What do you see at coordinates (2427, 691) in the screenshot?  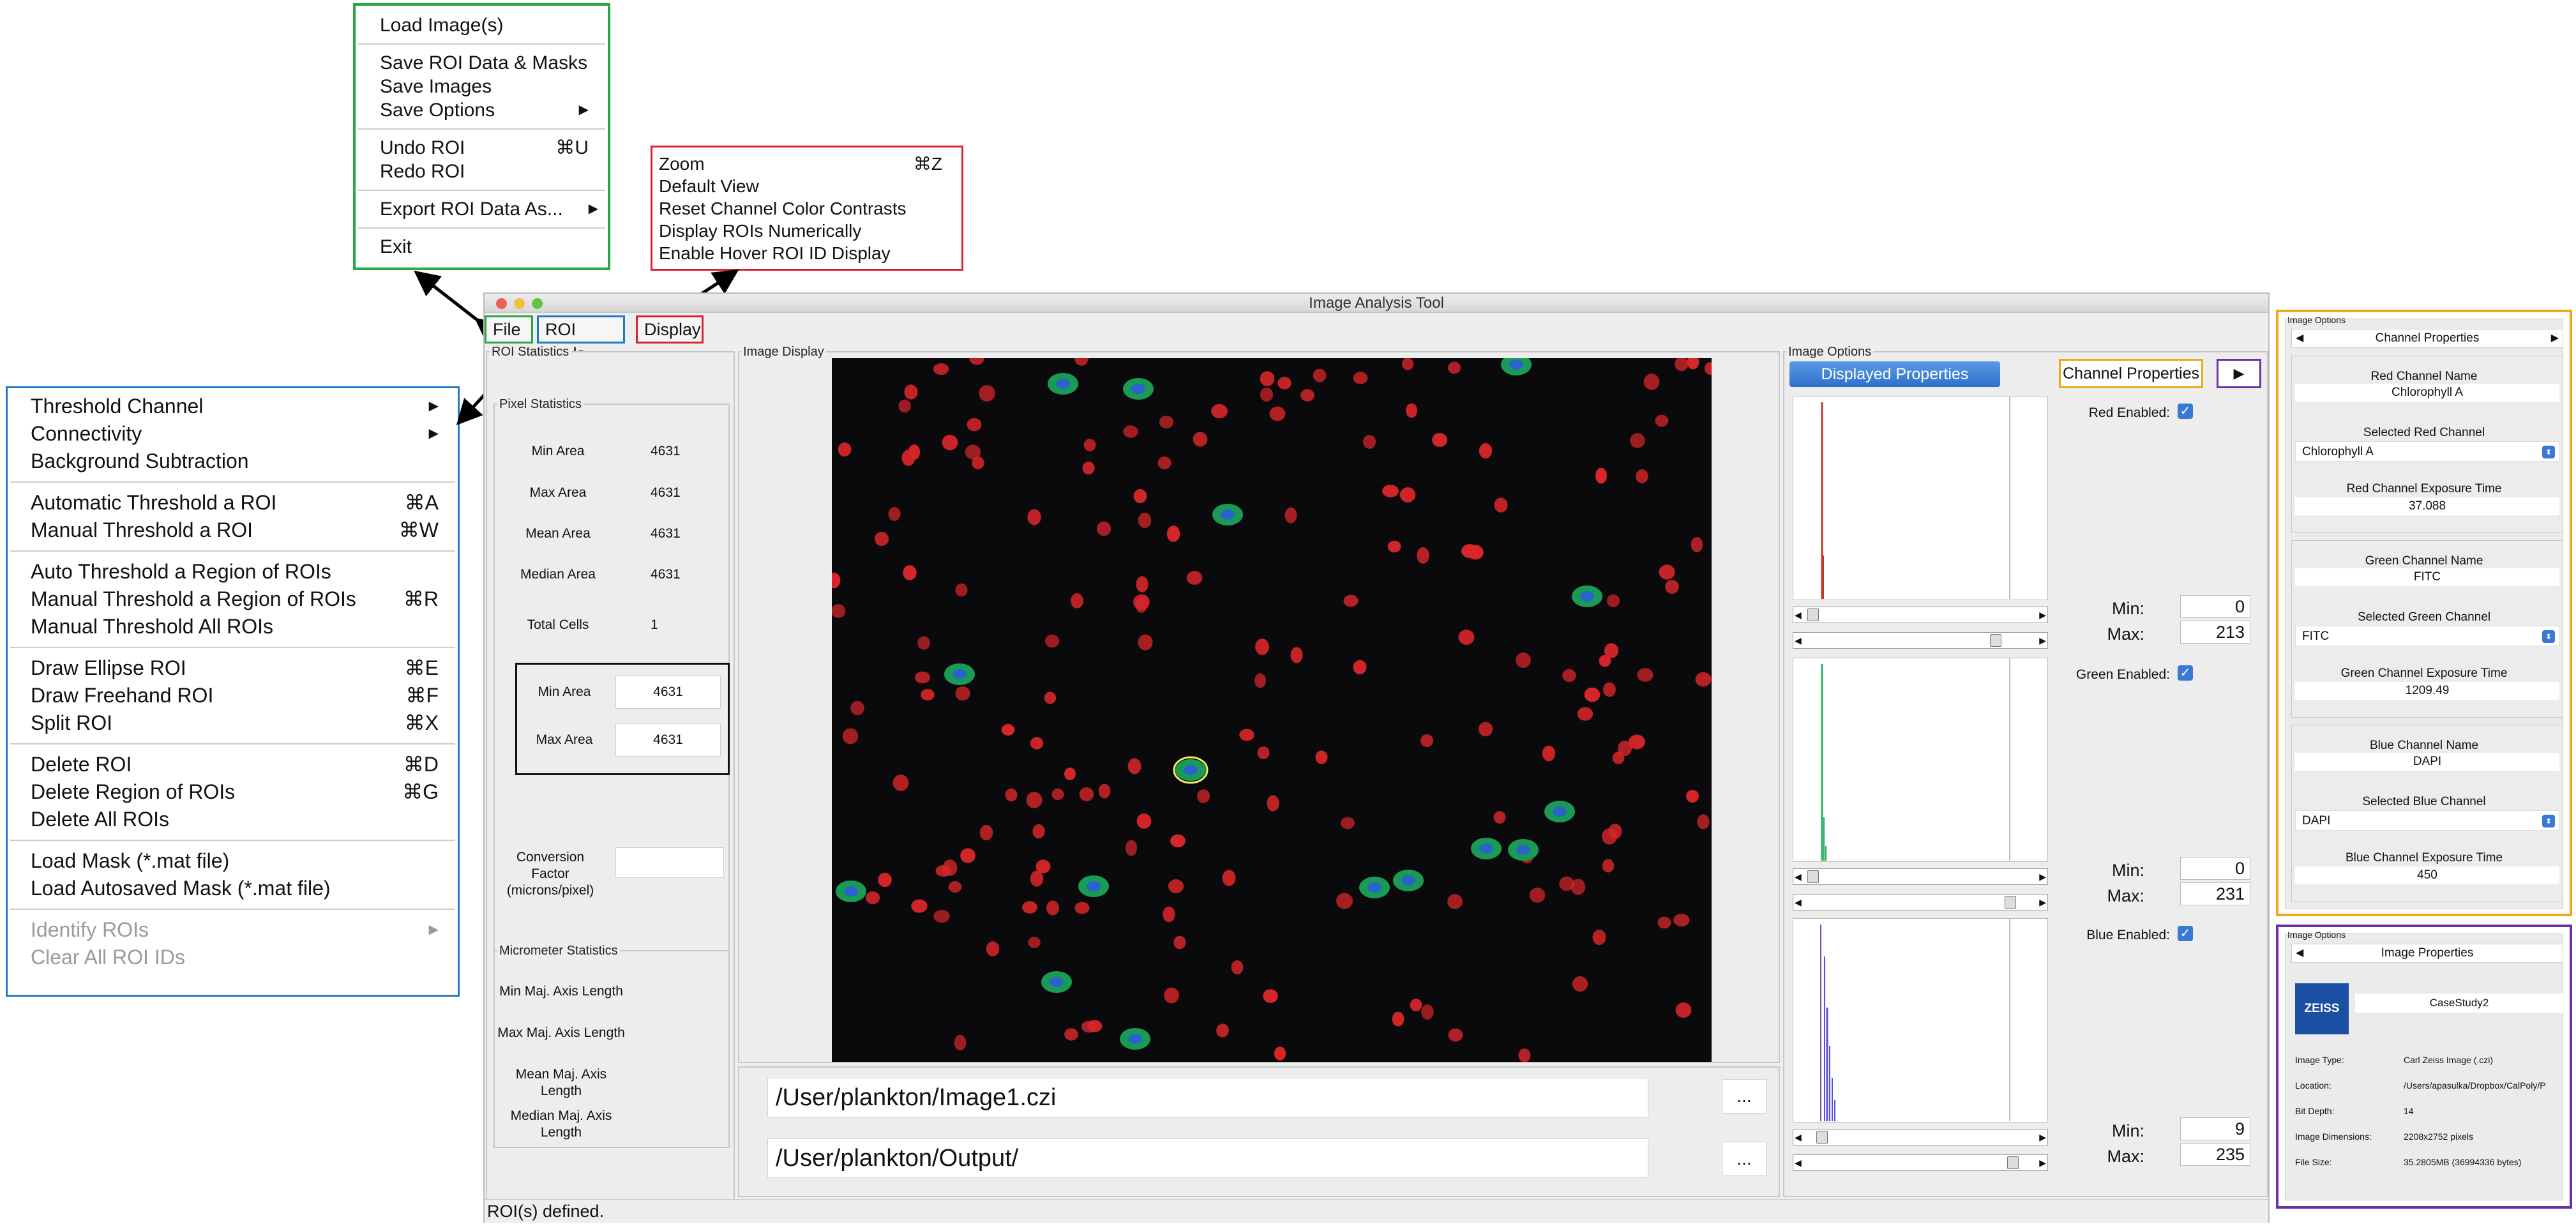 I see `green-exposure-field: 1209.49` at bounding box center [2427, 691].